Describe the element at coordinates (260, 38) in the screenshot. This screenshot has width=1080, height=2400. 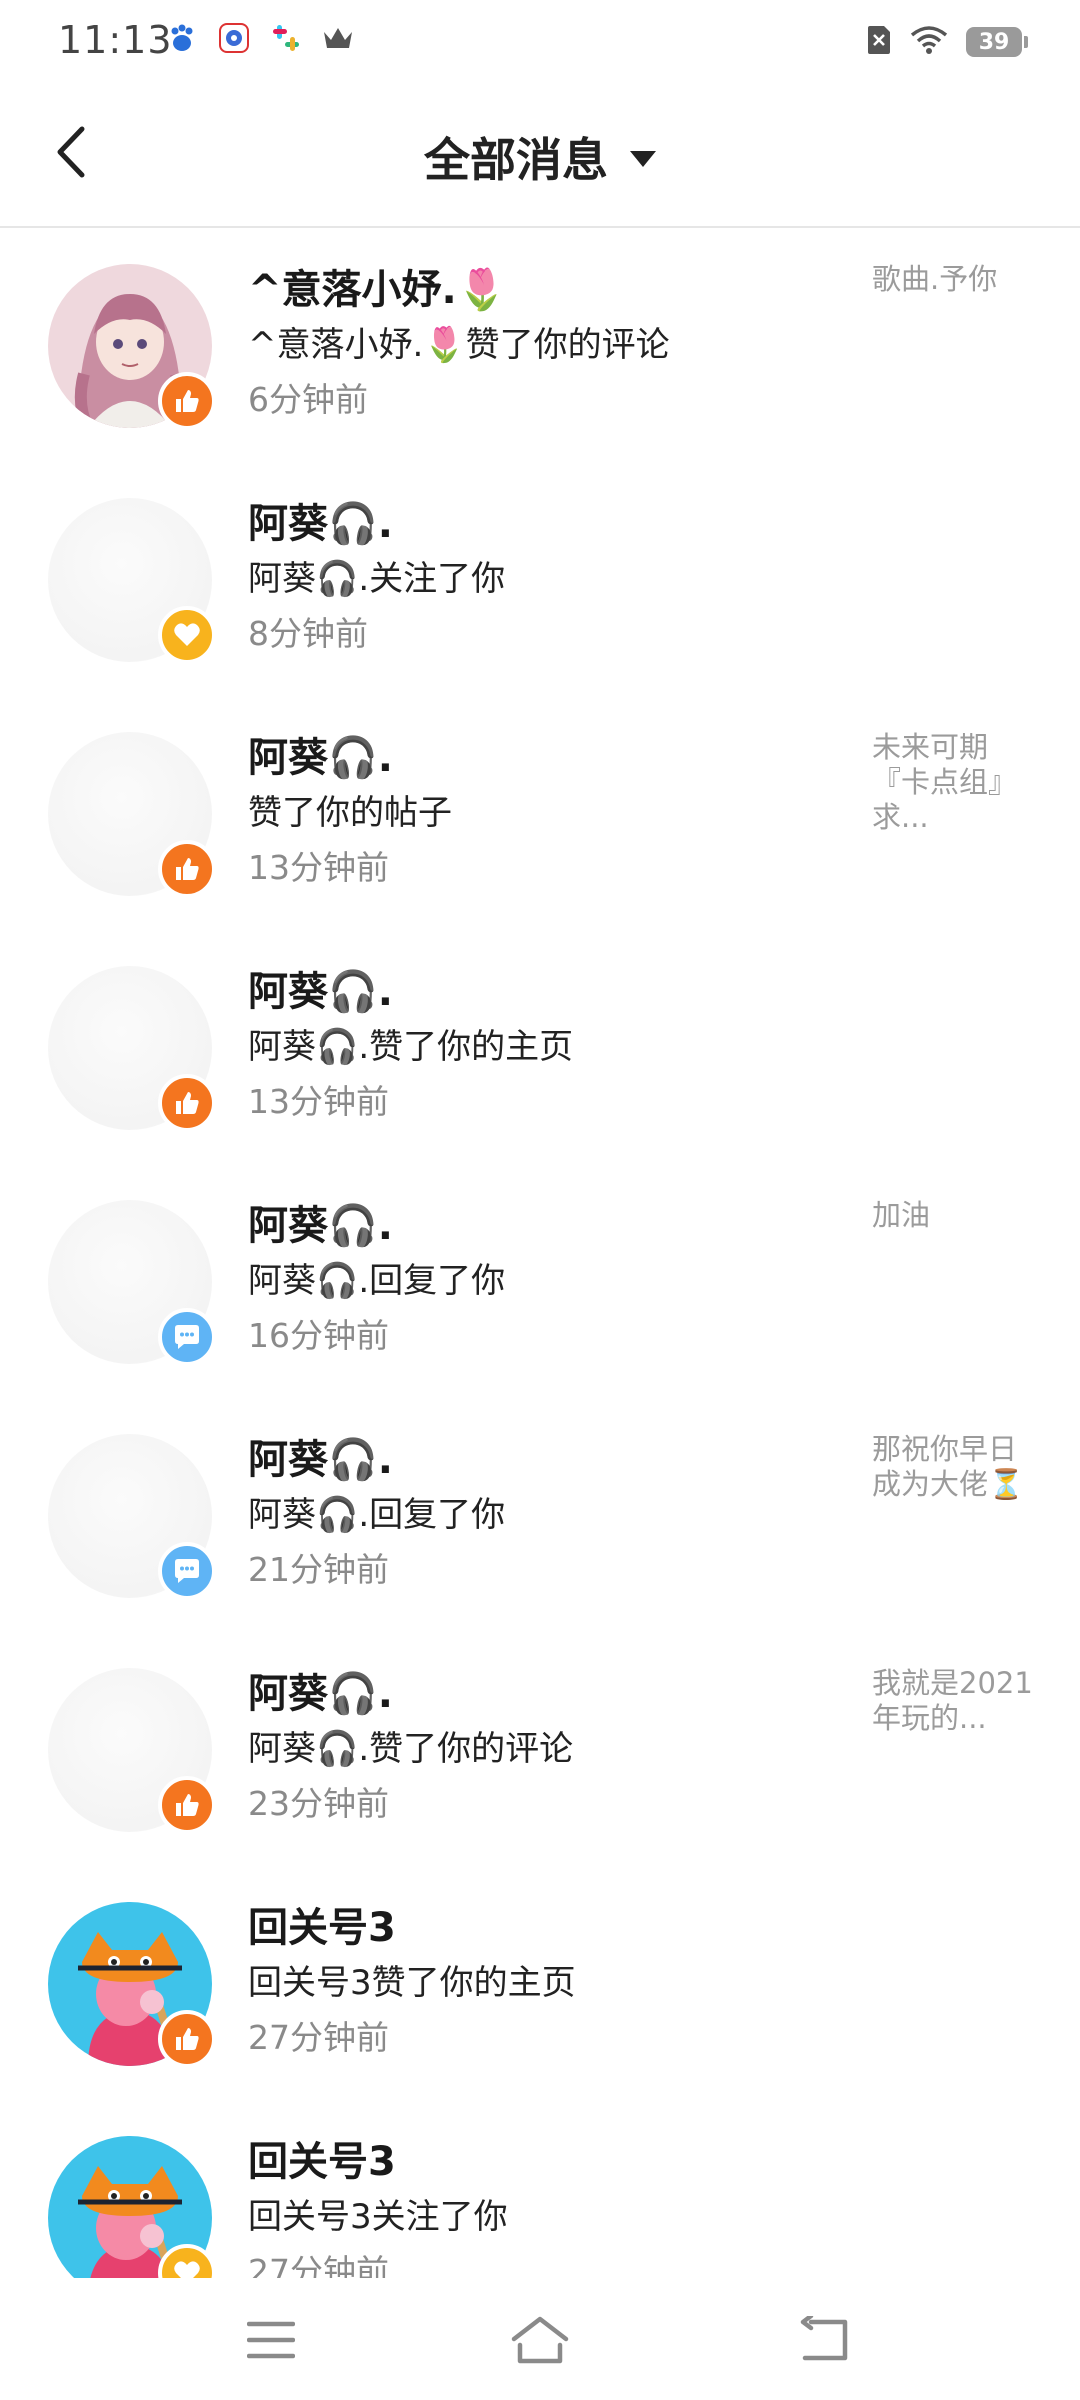
I see `notification-icons` at that location.